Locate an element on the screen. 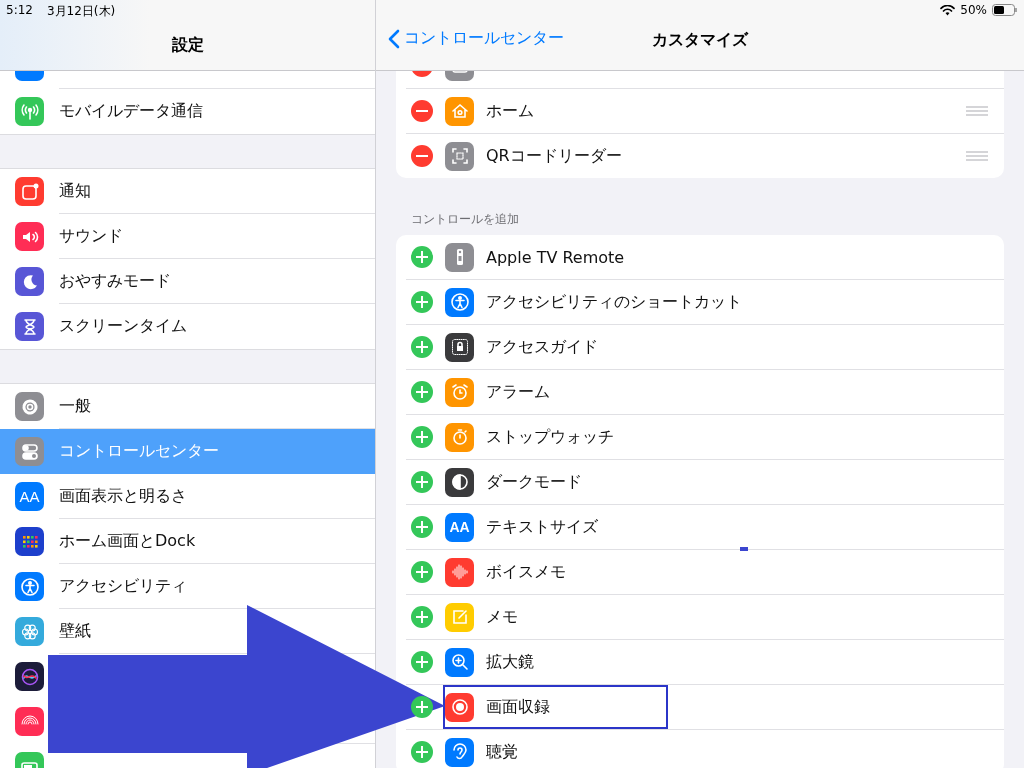  note-icon is located at coordinates (459, 617).